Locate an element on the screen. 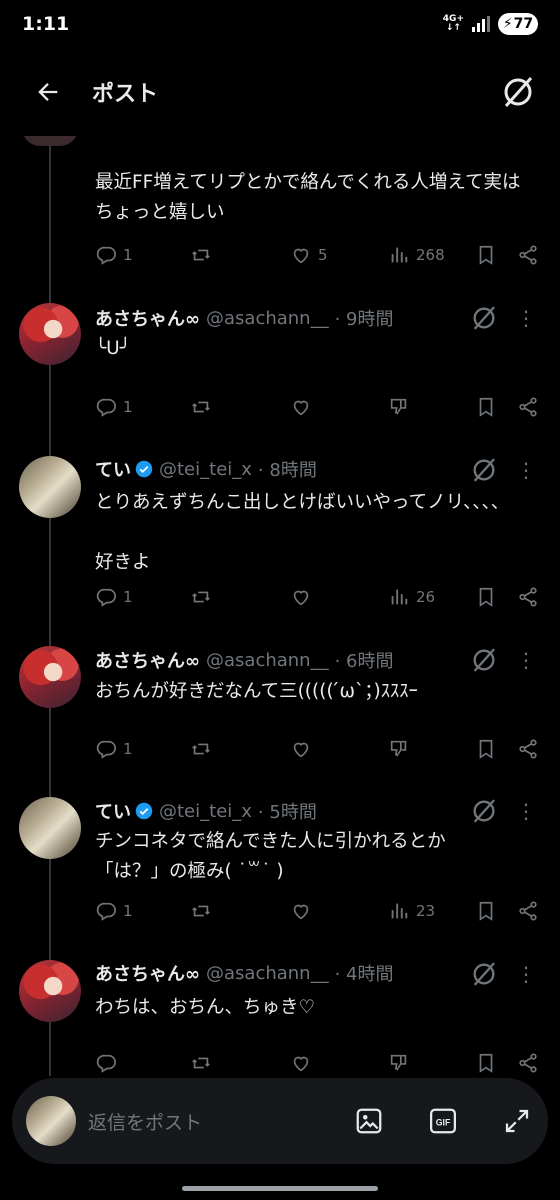  views-button: 26 is located at coordinates (411, 597).